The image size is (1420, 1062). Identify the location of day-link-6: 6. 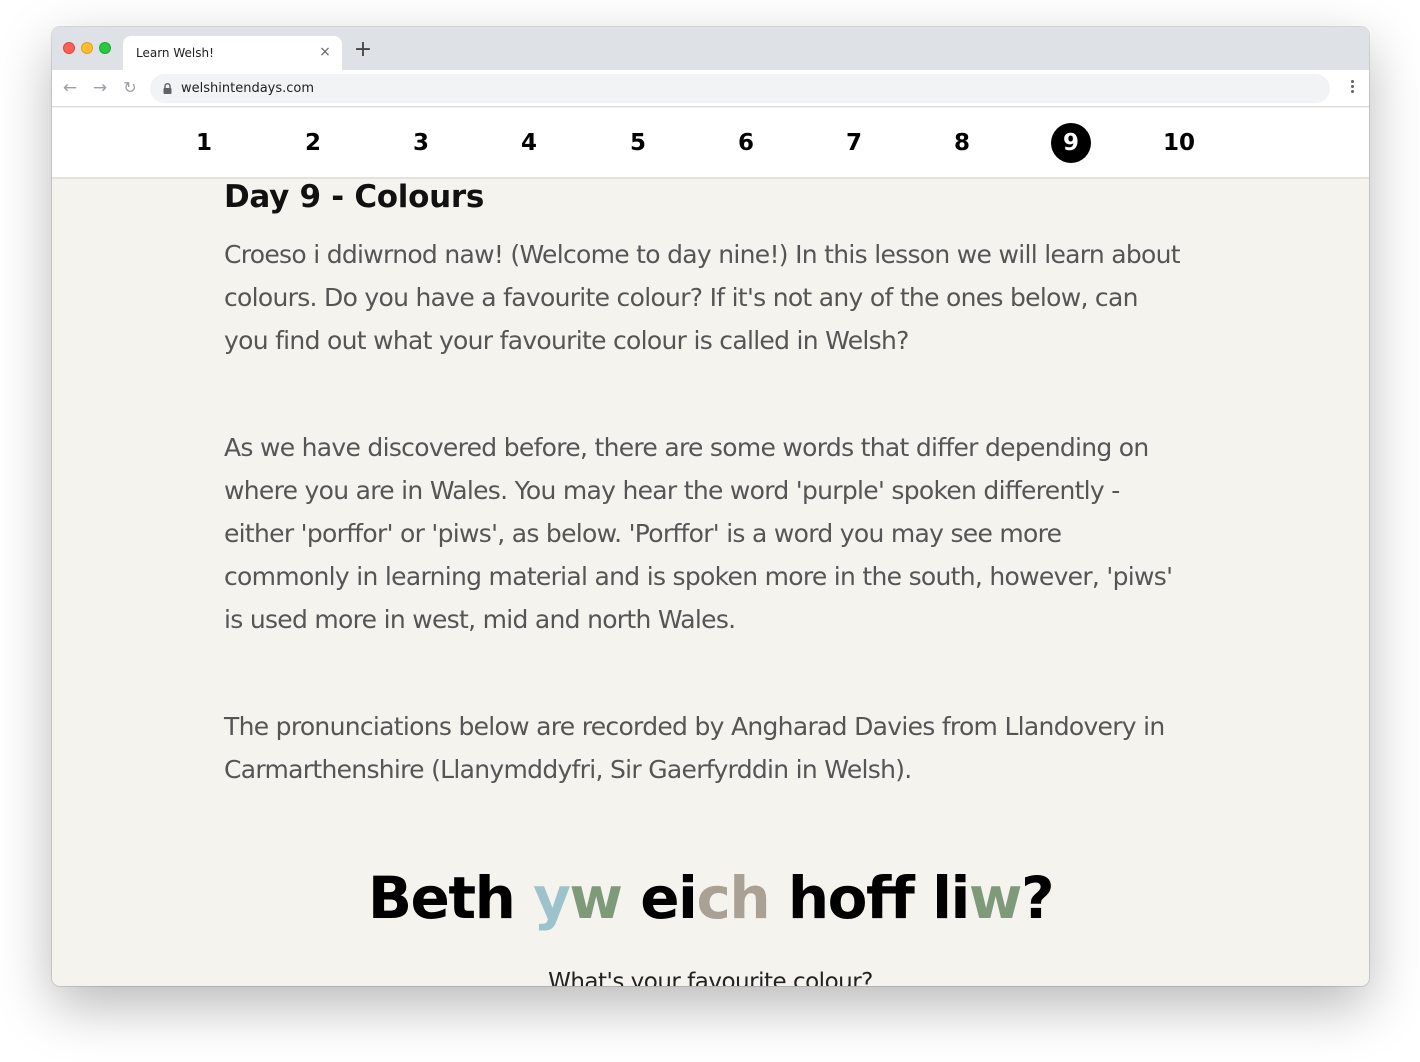
(746, 143).